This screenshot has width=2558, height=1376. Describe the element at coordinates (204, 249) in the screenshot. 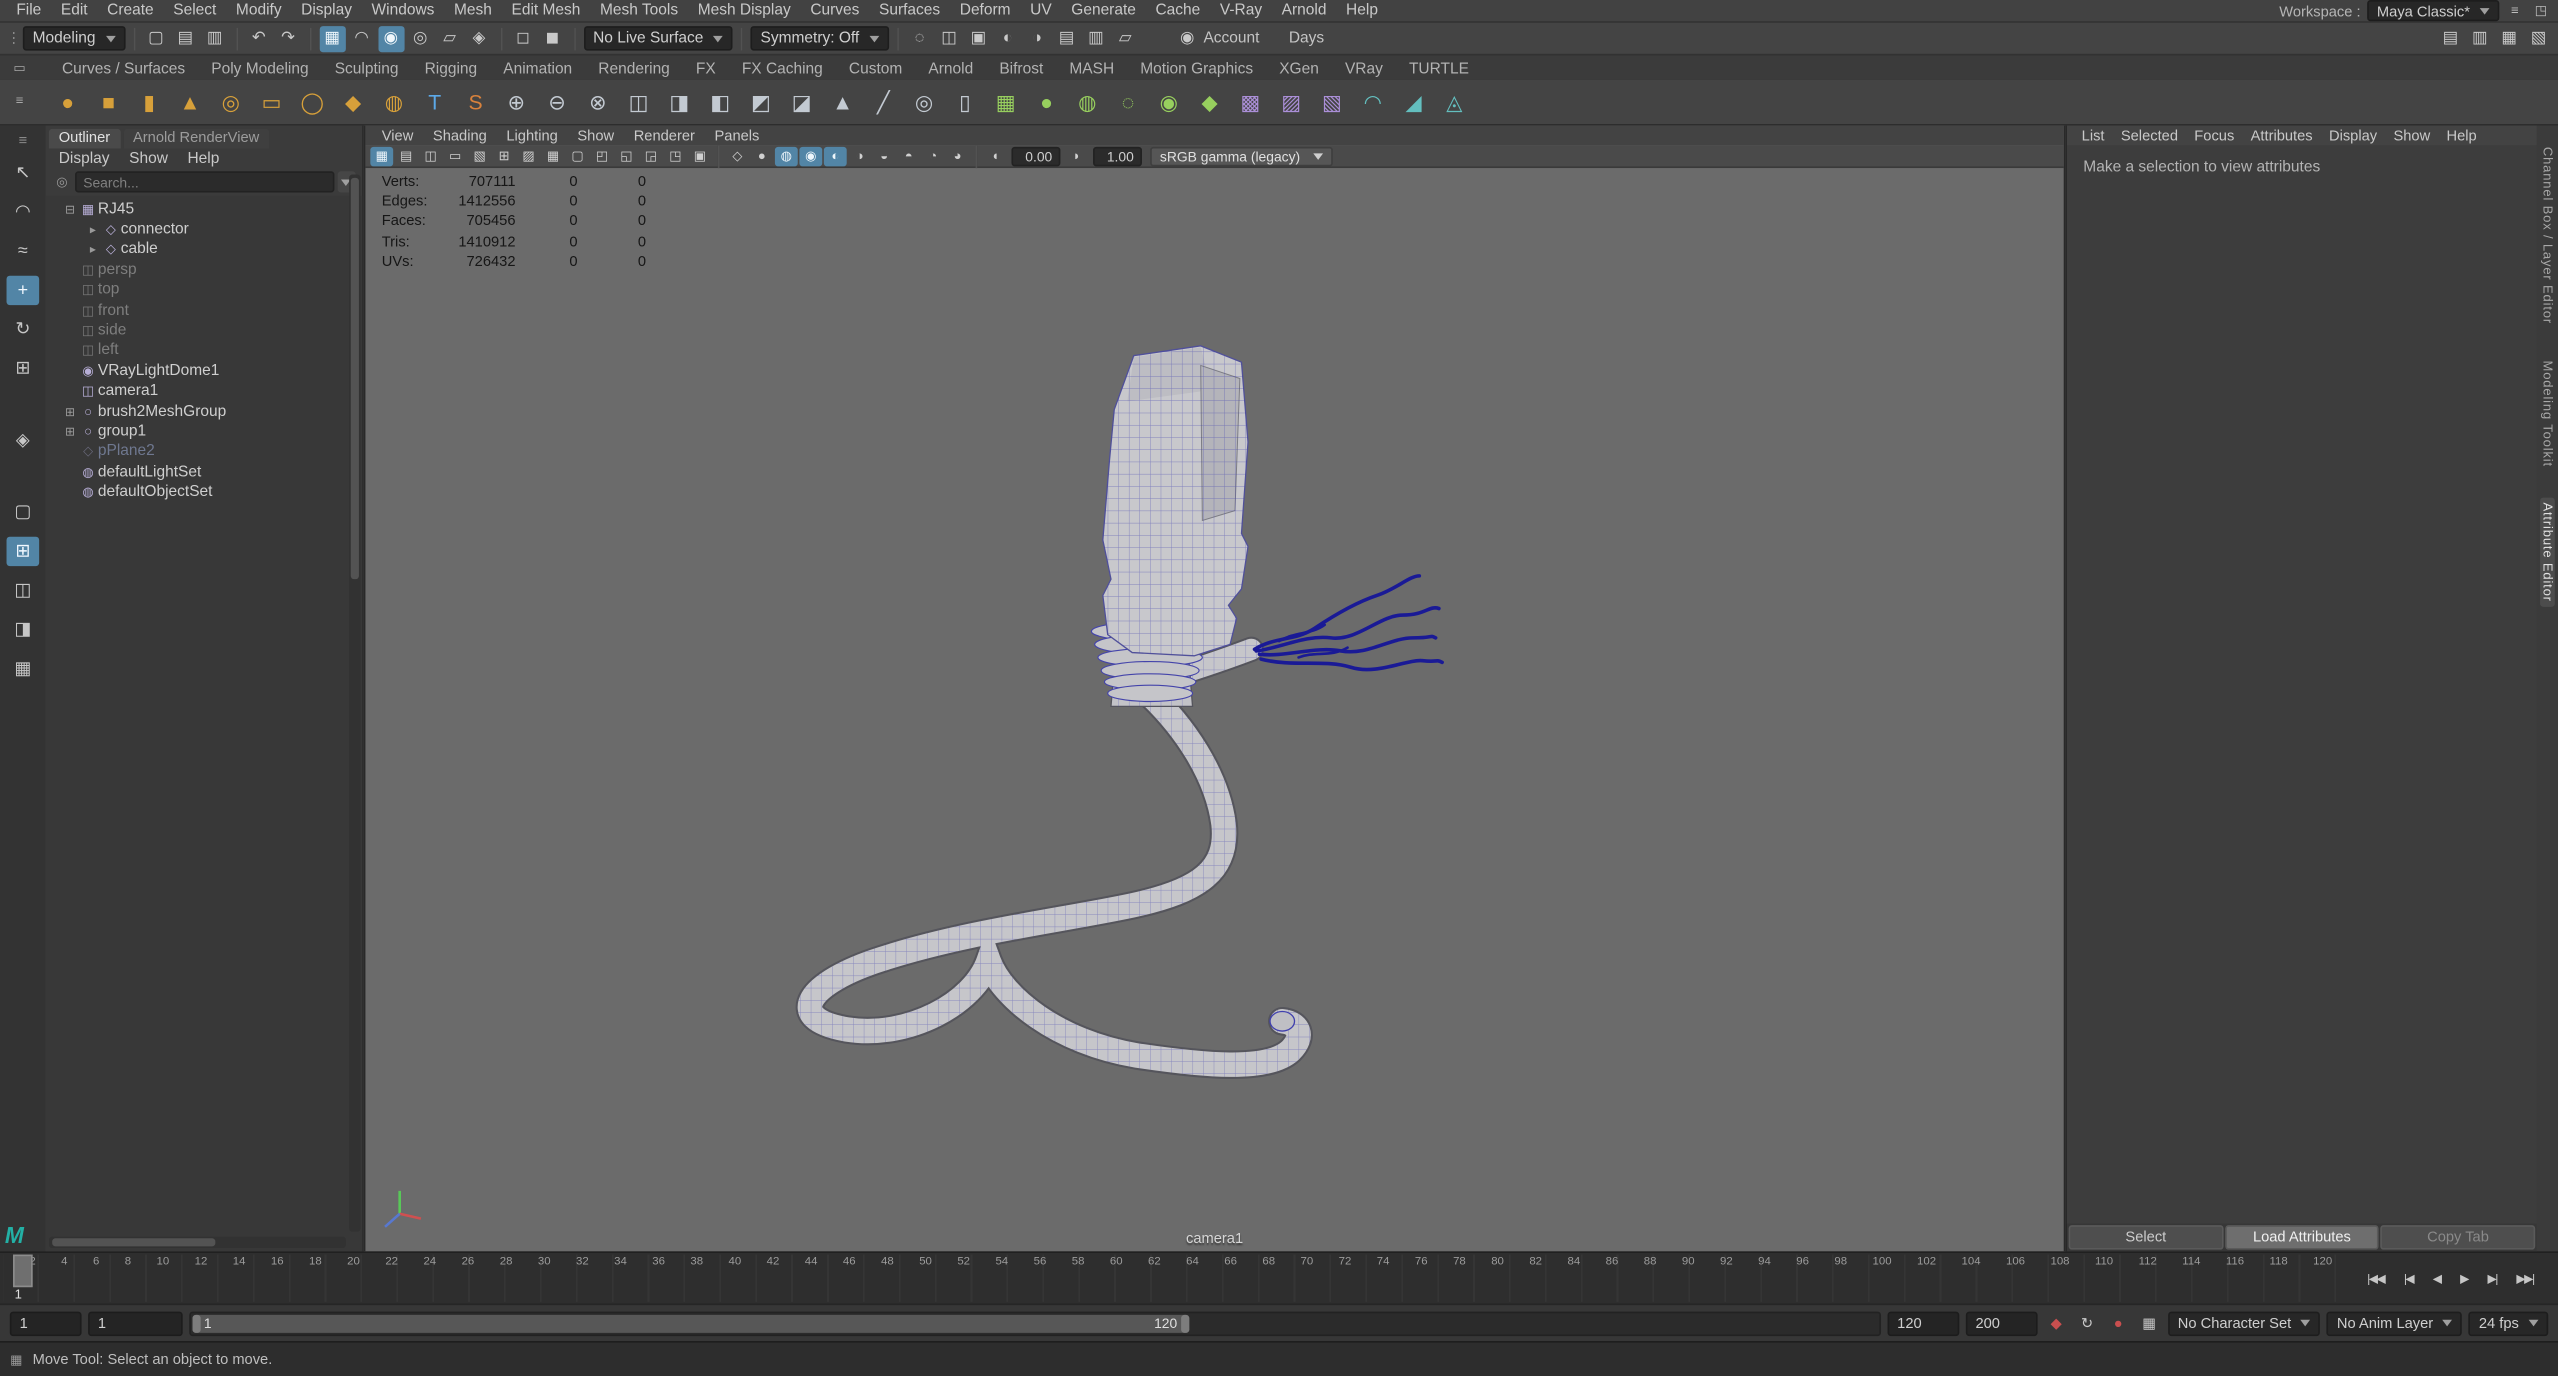

I see `outliner-item-cable: ▸ ◇ cable` at that location.